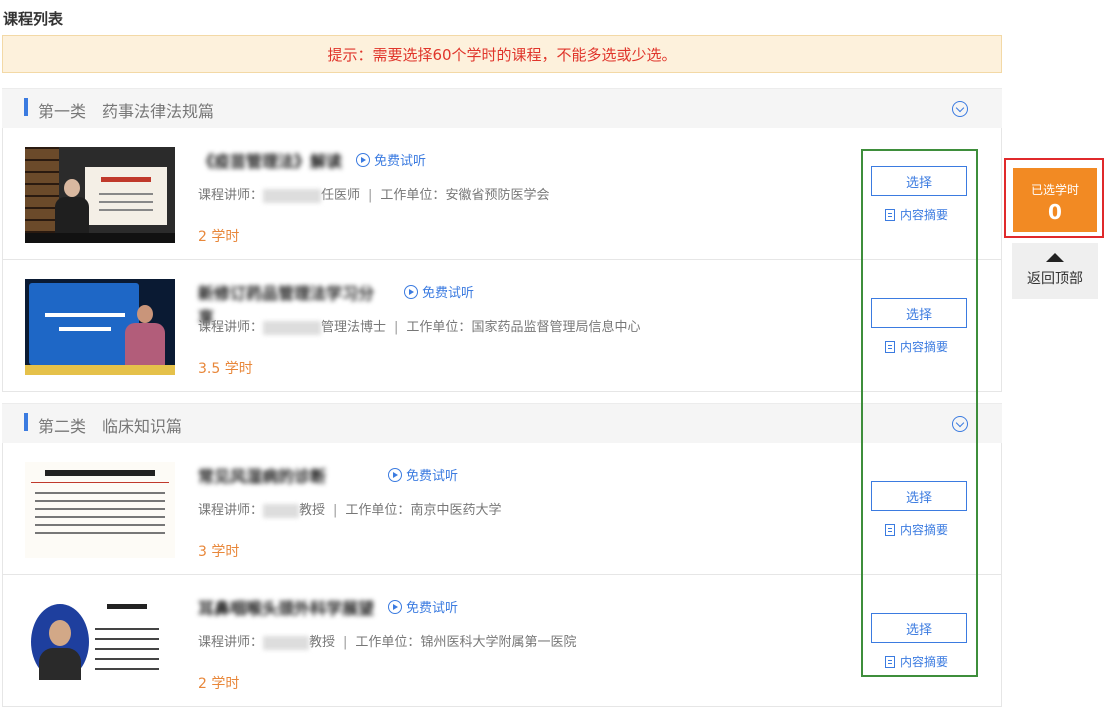 This screenshot has width=1108, height=720. What do you see at coordinates (1055, 212) in the screenshot?
I see `selected-hours-count: 0` at bounding box center [1055, 212].